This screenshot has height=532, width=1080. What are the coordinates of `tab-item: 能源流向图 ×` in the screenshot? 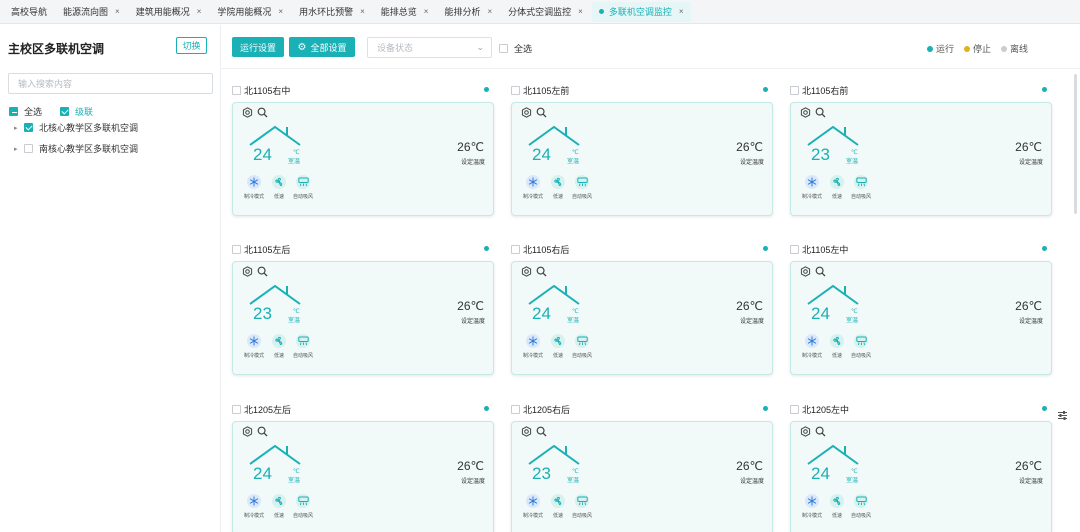 It's located at (91, 11).